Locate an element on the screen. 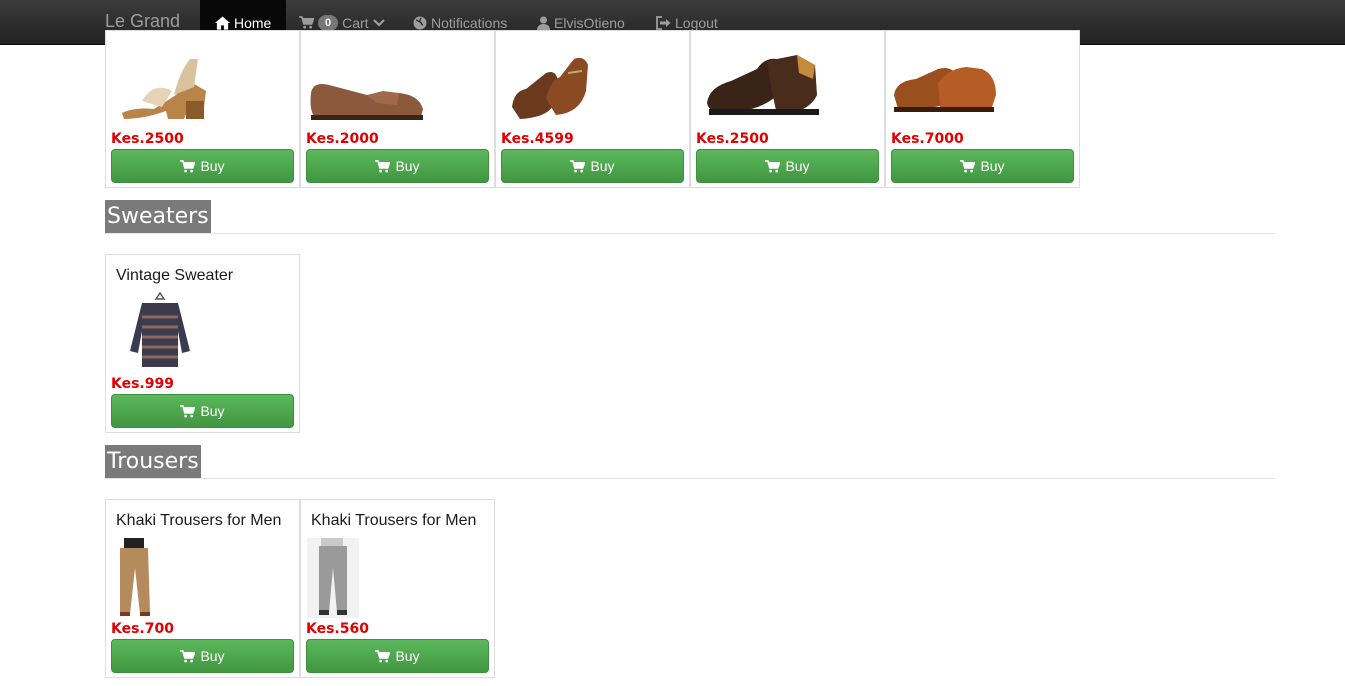 This screenshot has height=686, width=1345. logout-icon is located at coordinates (663, 22).